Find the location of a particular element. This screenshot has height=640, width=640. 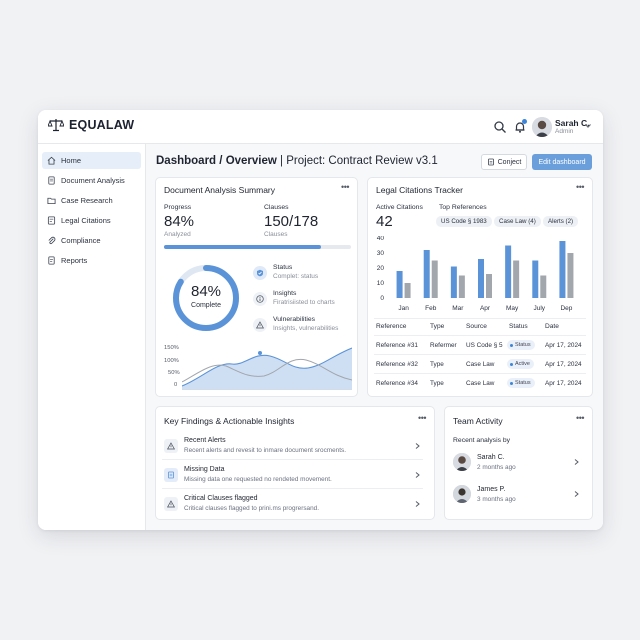

reference-tag: US Code § 1983 is located at coordinates (464, 221).